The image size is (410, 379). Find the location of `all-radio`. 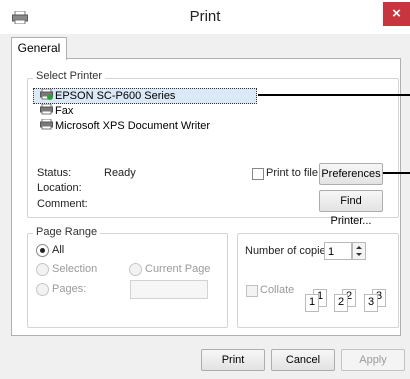

all-radio is located at coordinates (42, 250).